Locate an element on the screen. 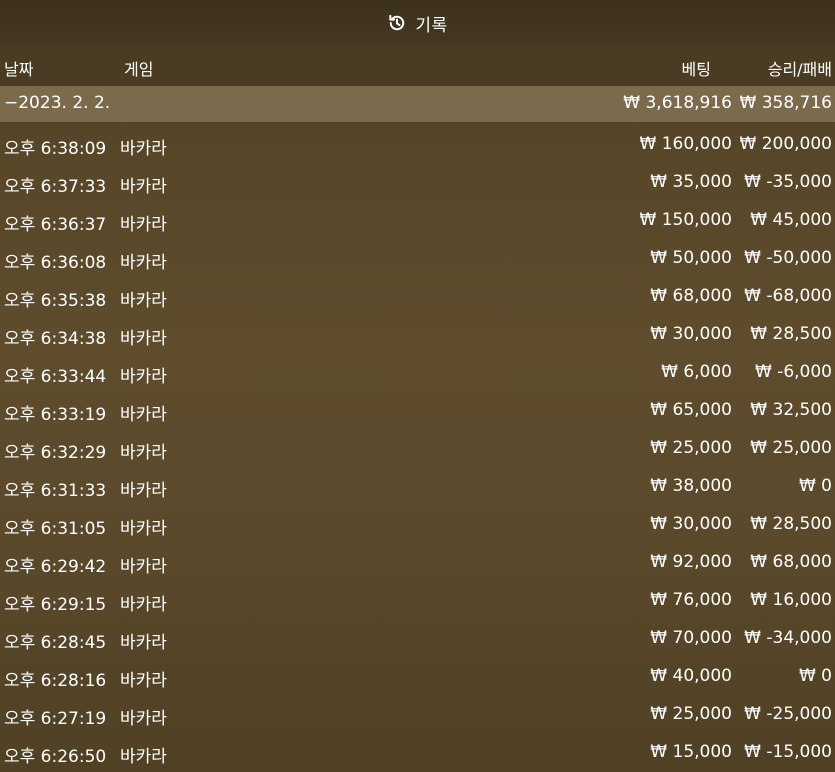 The image size is (835, 772). title-bar: 기록 is located at coordinates (417, 23).